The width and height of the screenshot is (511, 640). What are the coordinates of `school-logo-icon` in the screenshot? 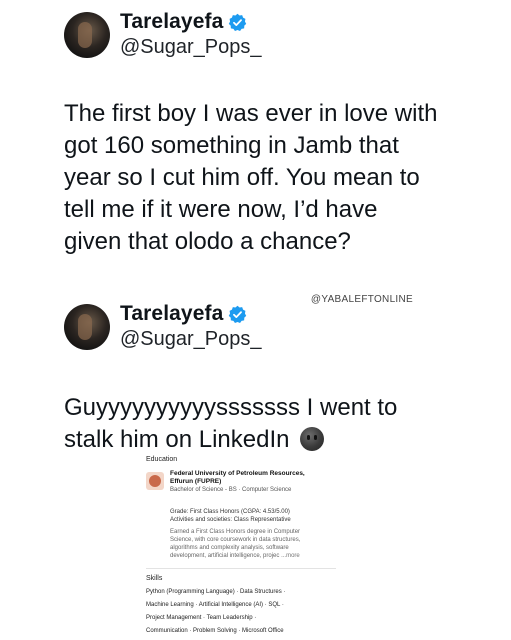 It's located at (155, 481).